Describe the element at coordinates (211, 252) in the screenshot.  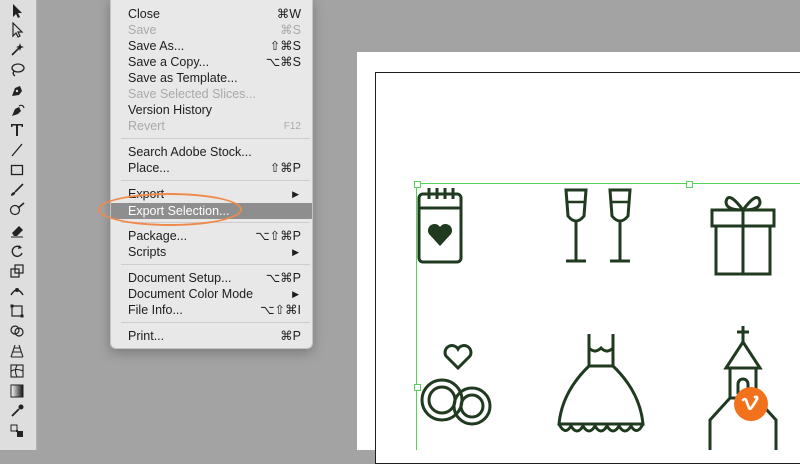
I see `menu-item-scripts: Scripts ▶` at that location.